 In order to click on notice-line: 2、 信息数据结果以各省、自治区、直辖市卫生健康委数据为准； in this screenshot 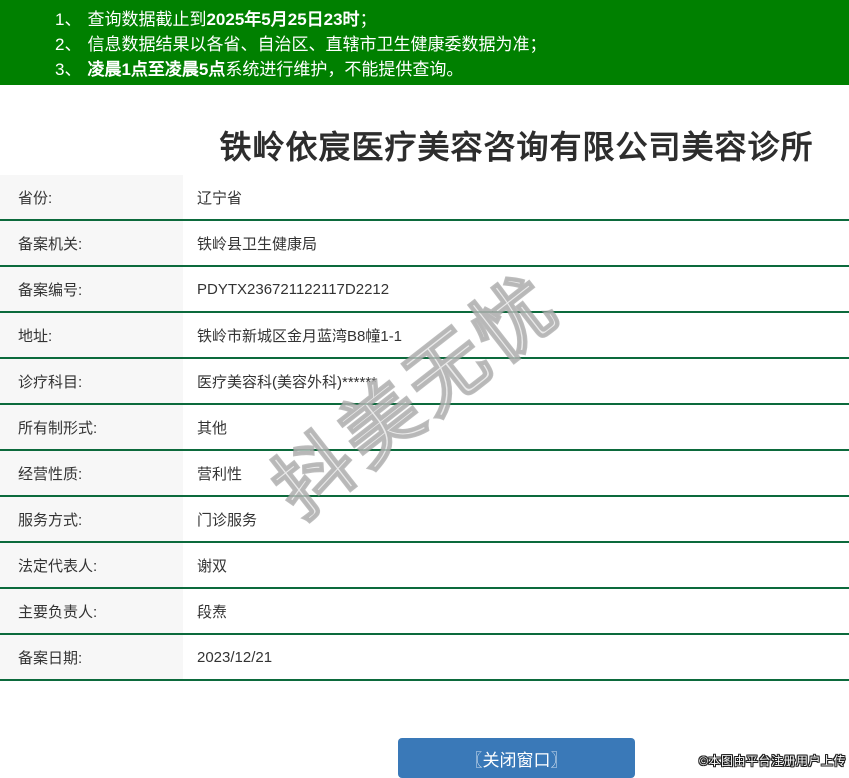, I will do `click(447, 44)`.